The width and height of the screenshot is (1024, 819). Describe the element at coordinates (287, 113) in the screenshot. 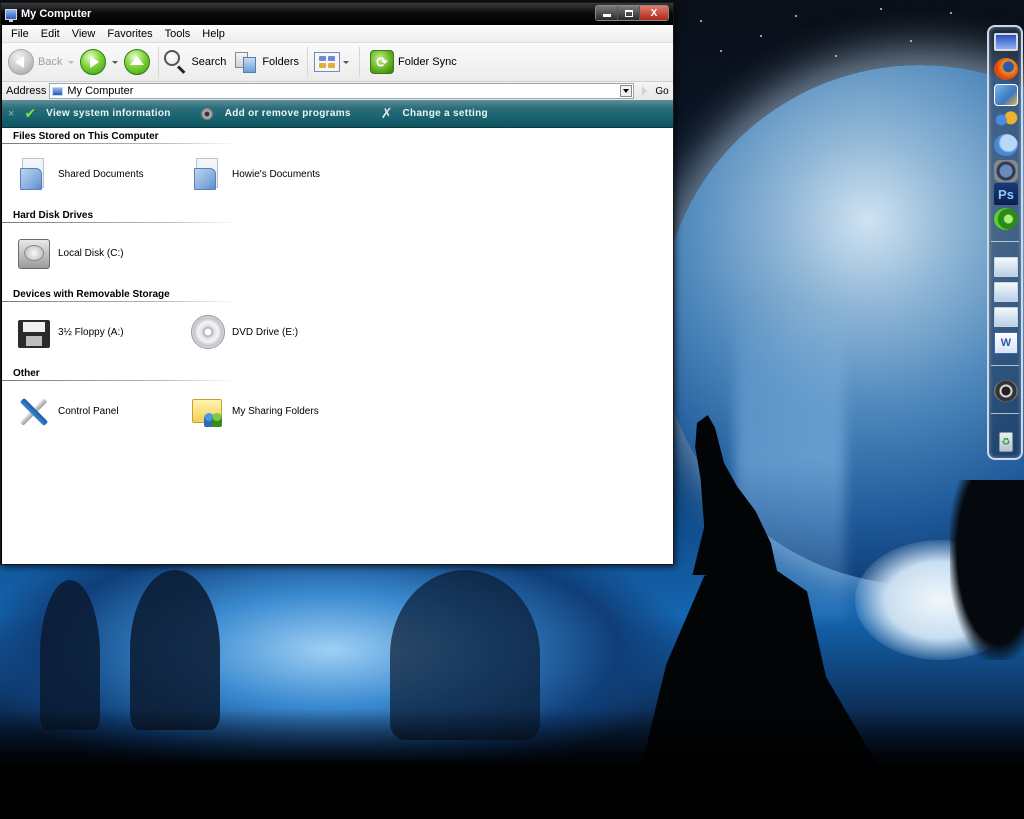

I see `task-label: Add or remove programs` at that location.